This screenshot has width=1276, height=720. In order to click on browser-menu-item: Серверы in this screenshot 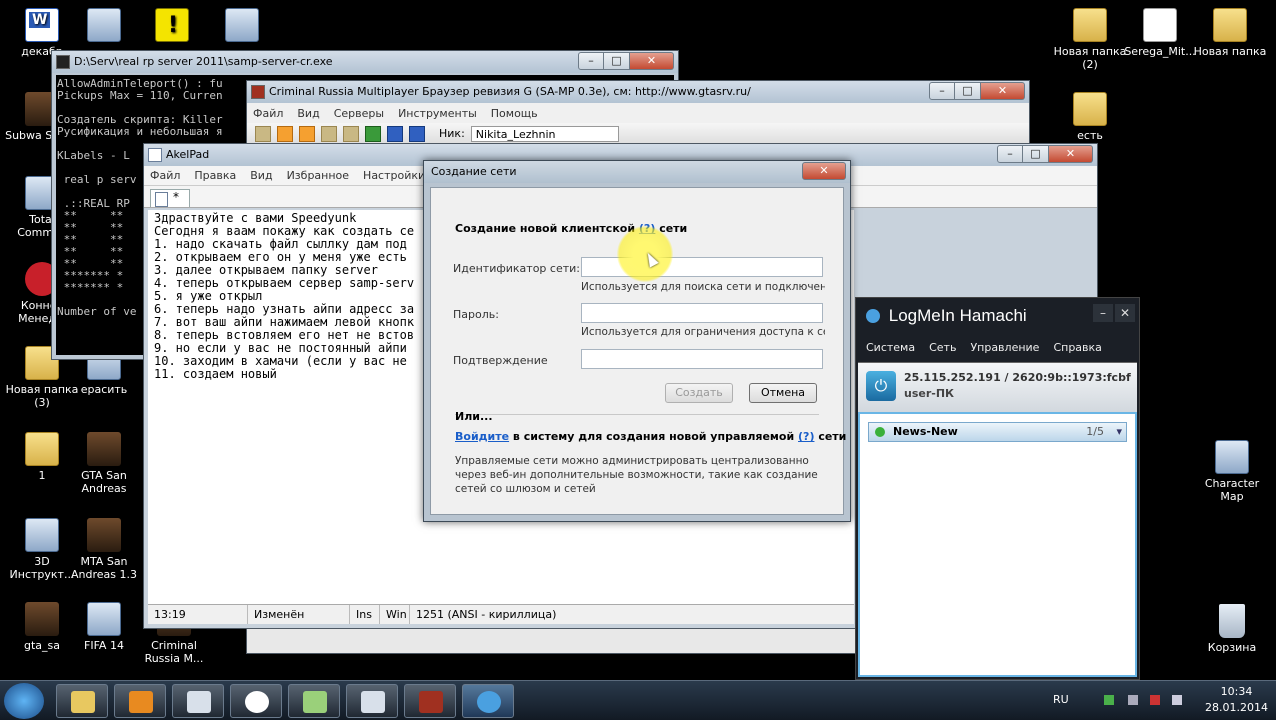, I will do `click(359, 113)`.